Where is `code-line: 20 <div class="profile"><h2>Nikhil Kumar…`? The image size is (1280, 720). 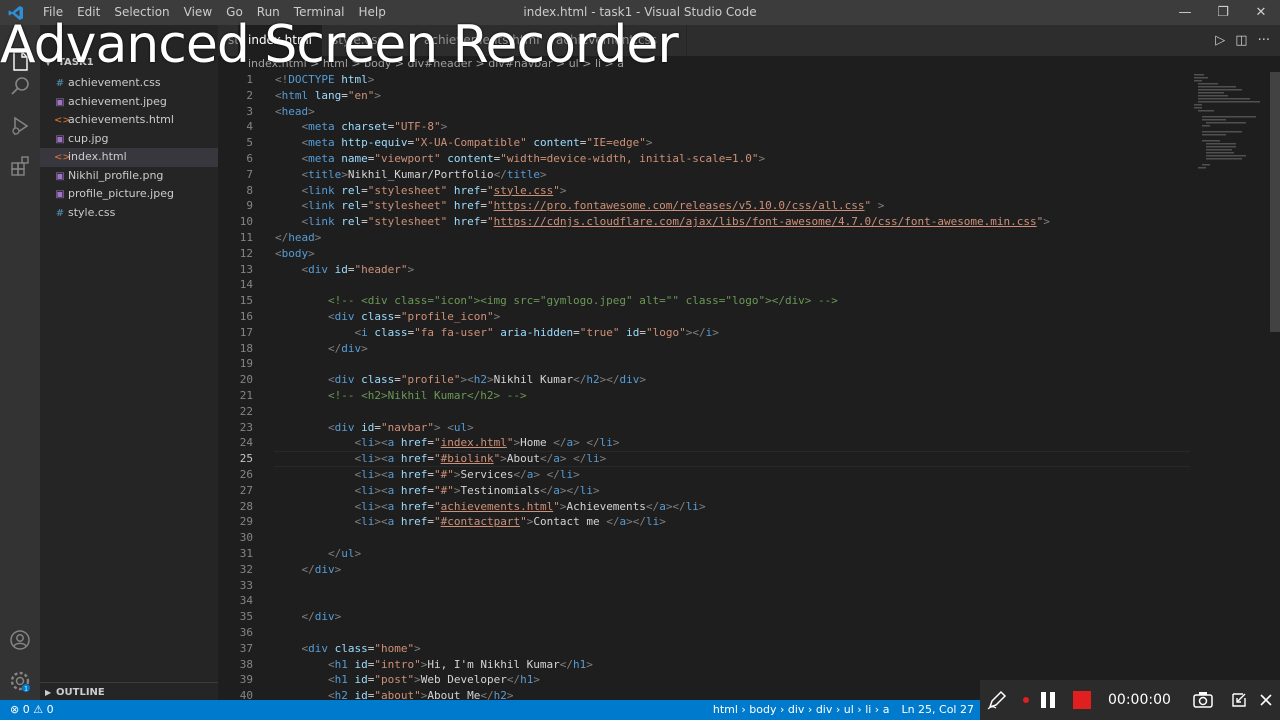 code-line: 20 <div class="profile"><h2>Nikhil Kumar… is located at coordinates (704, 380).